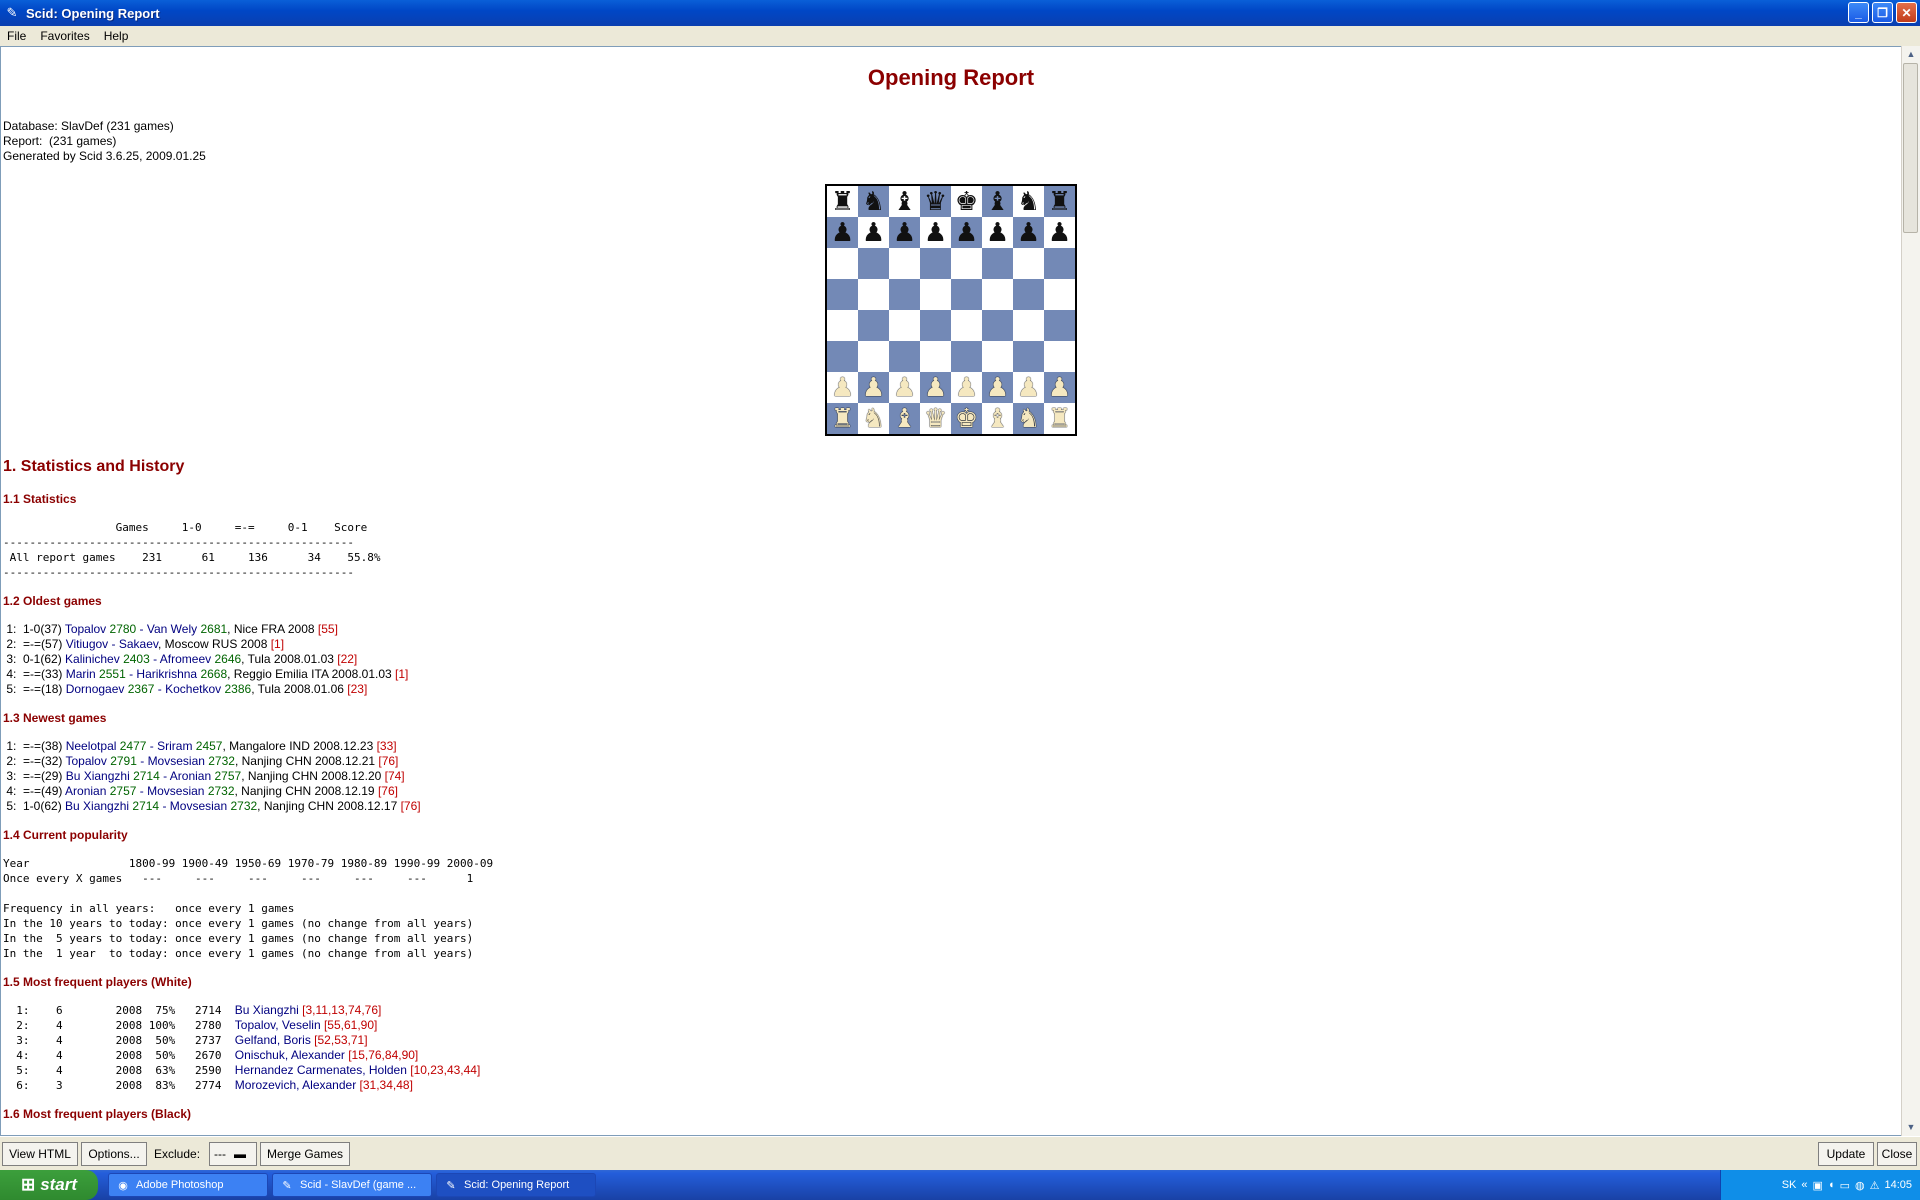 The image size is (1920, 1200). What do you see at coordinates (1875, 1185) in the screenshot?
I see `warning-icon: ⚠` at bounding box center [1875, 1185].